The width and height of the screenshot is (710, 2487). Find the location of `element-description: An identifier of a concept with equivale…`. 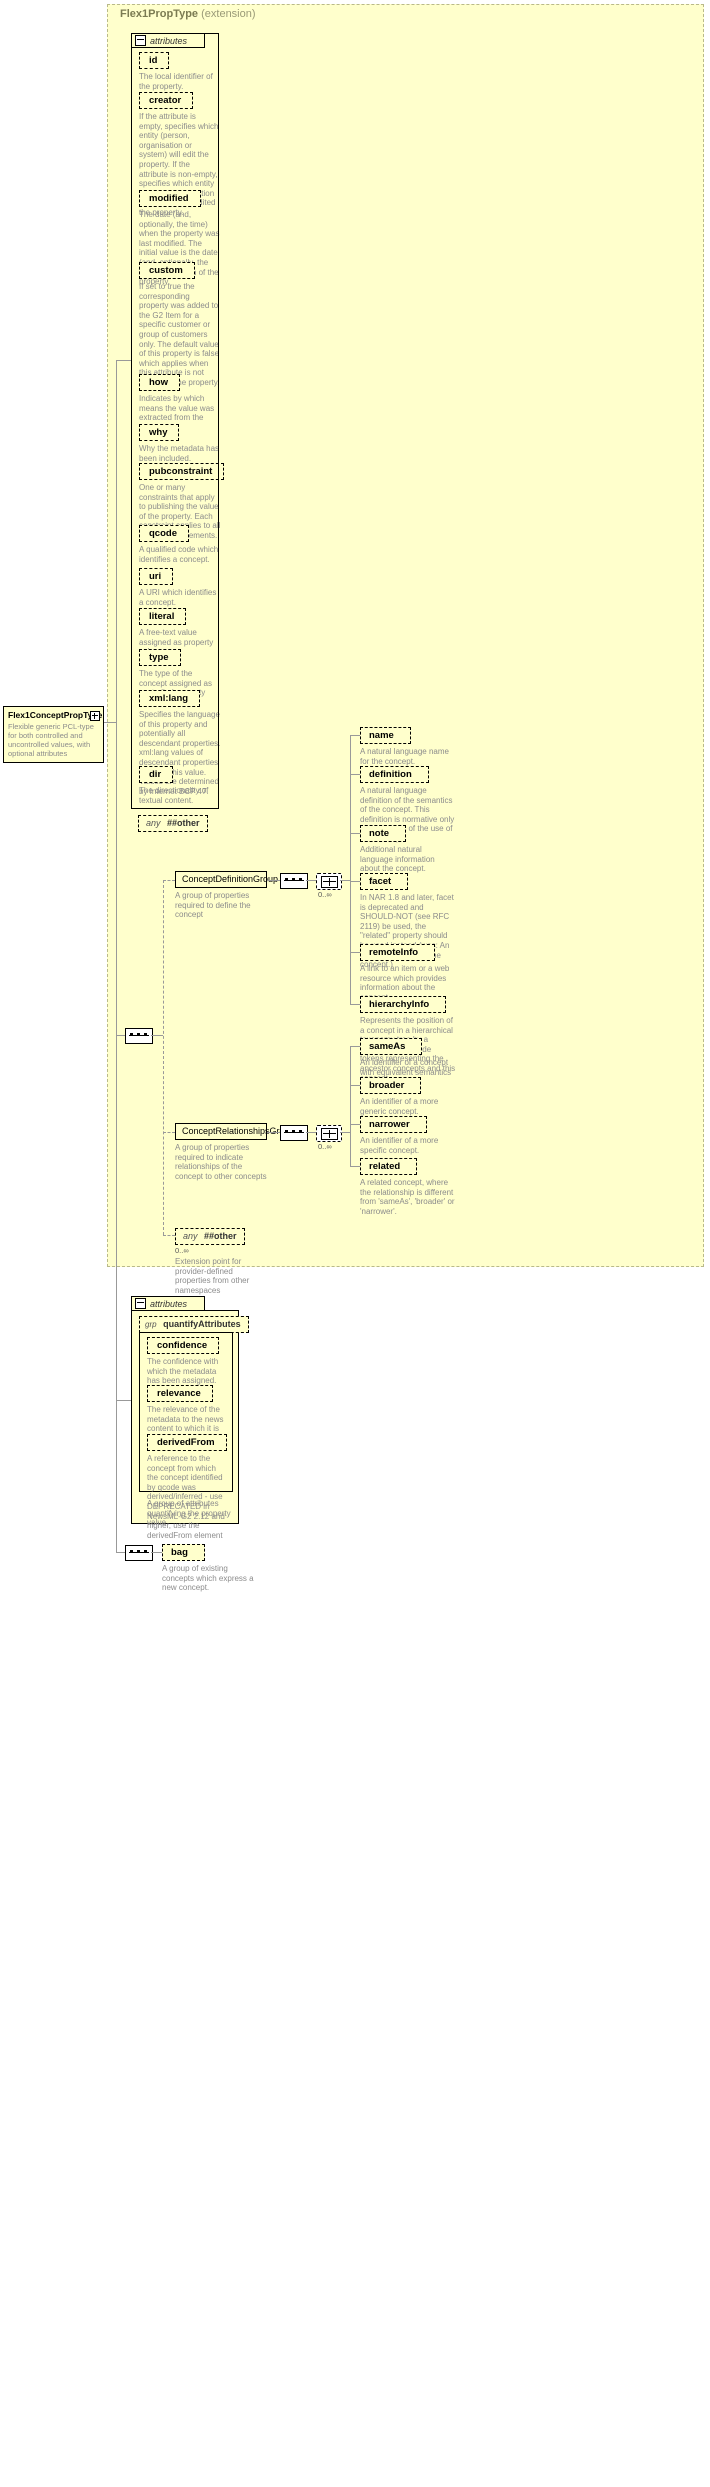

element-description: An identifier of a concept with equivale… is located at coordinates (406, 1067).